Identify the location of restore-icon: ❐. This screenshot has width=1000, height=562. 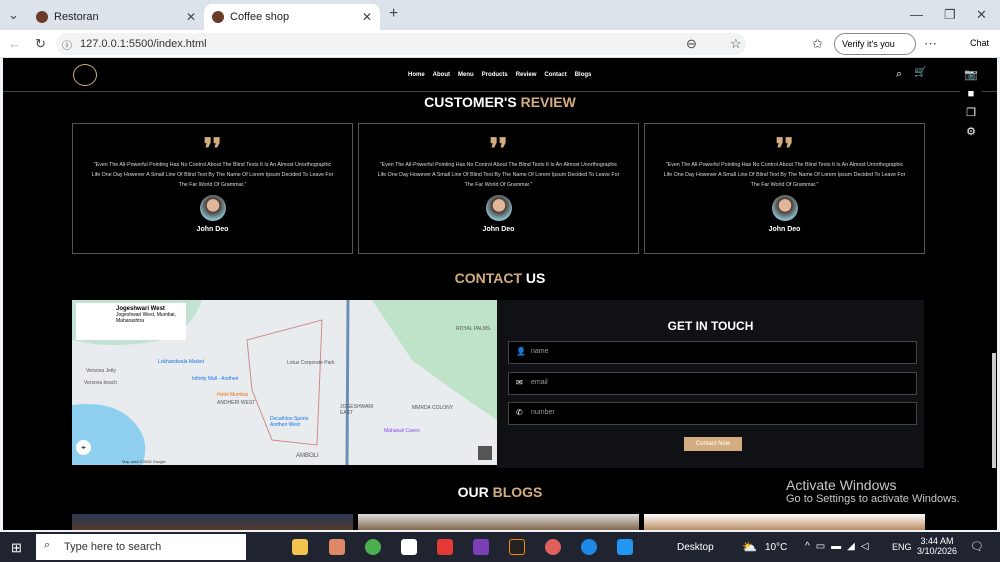
(950, 15).